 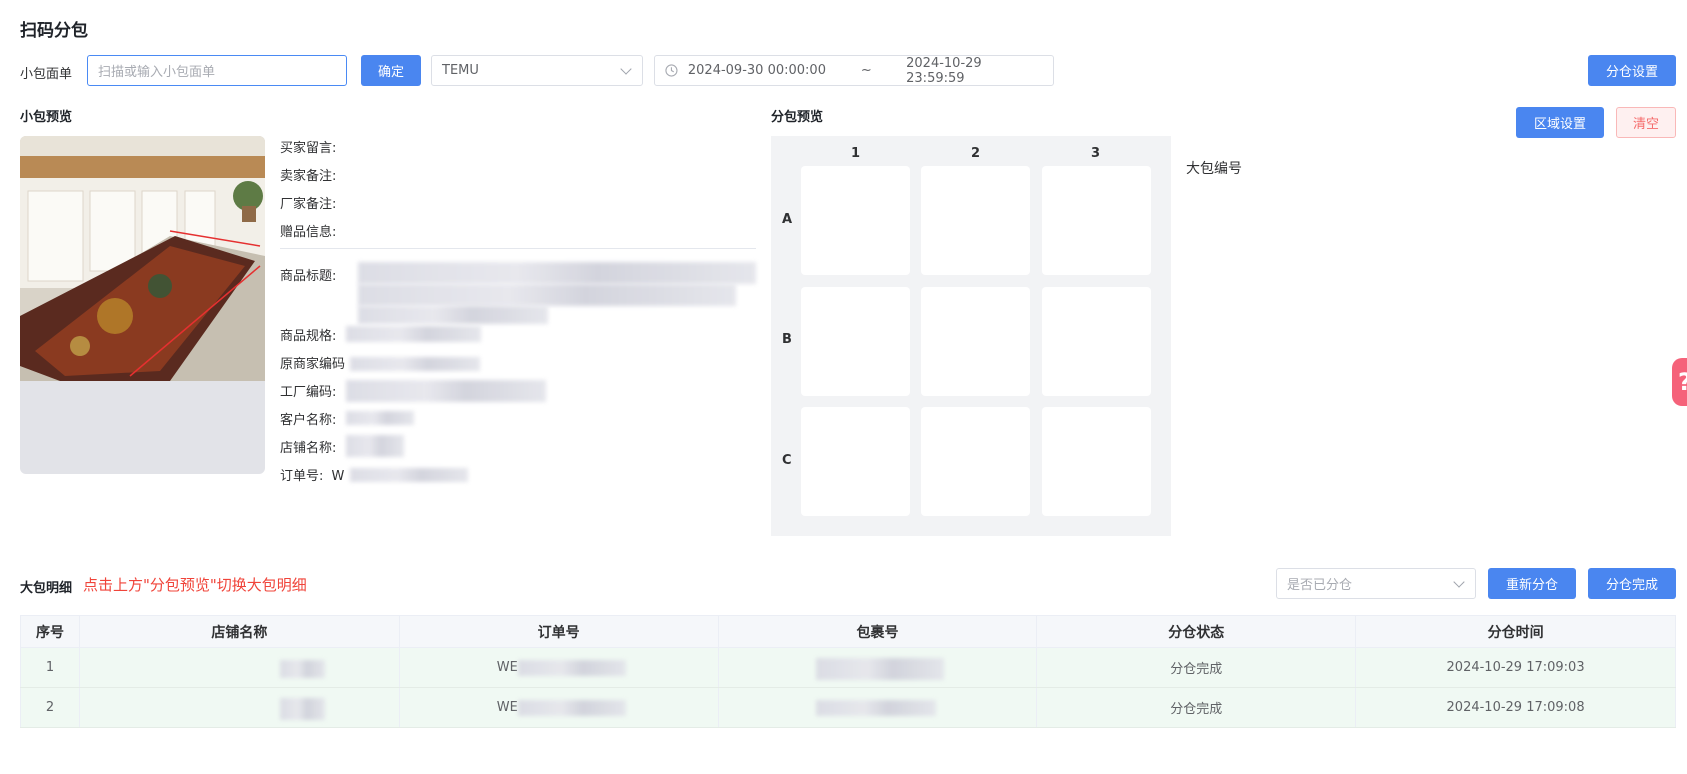 I want to click on small-preview-heading: 小包预览, so click(x=46, y=117).